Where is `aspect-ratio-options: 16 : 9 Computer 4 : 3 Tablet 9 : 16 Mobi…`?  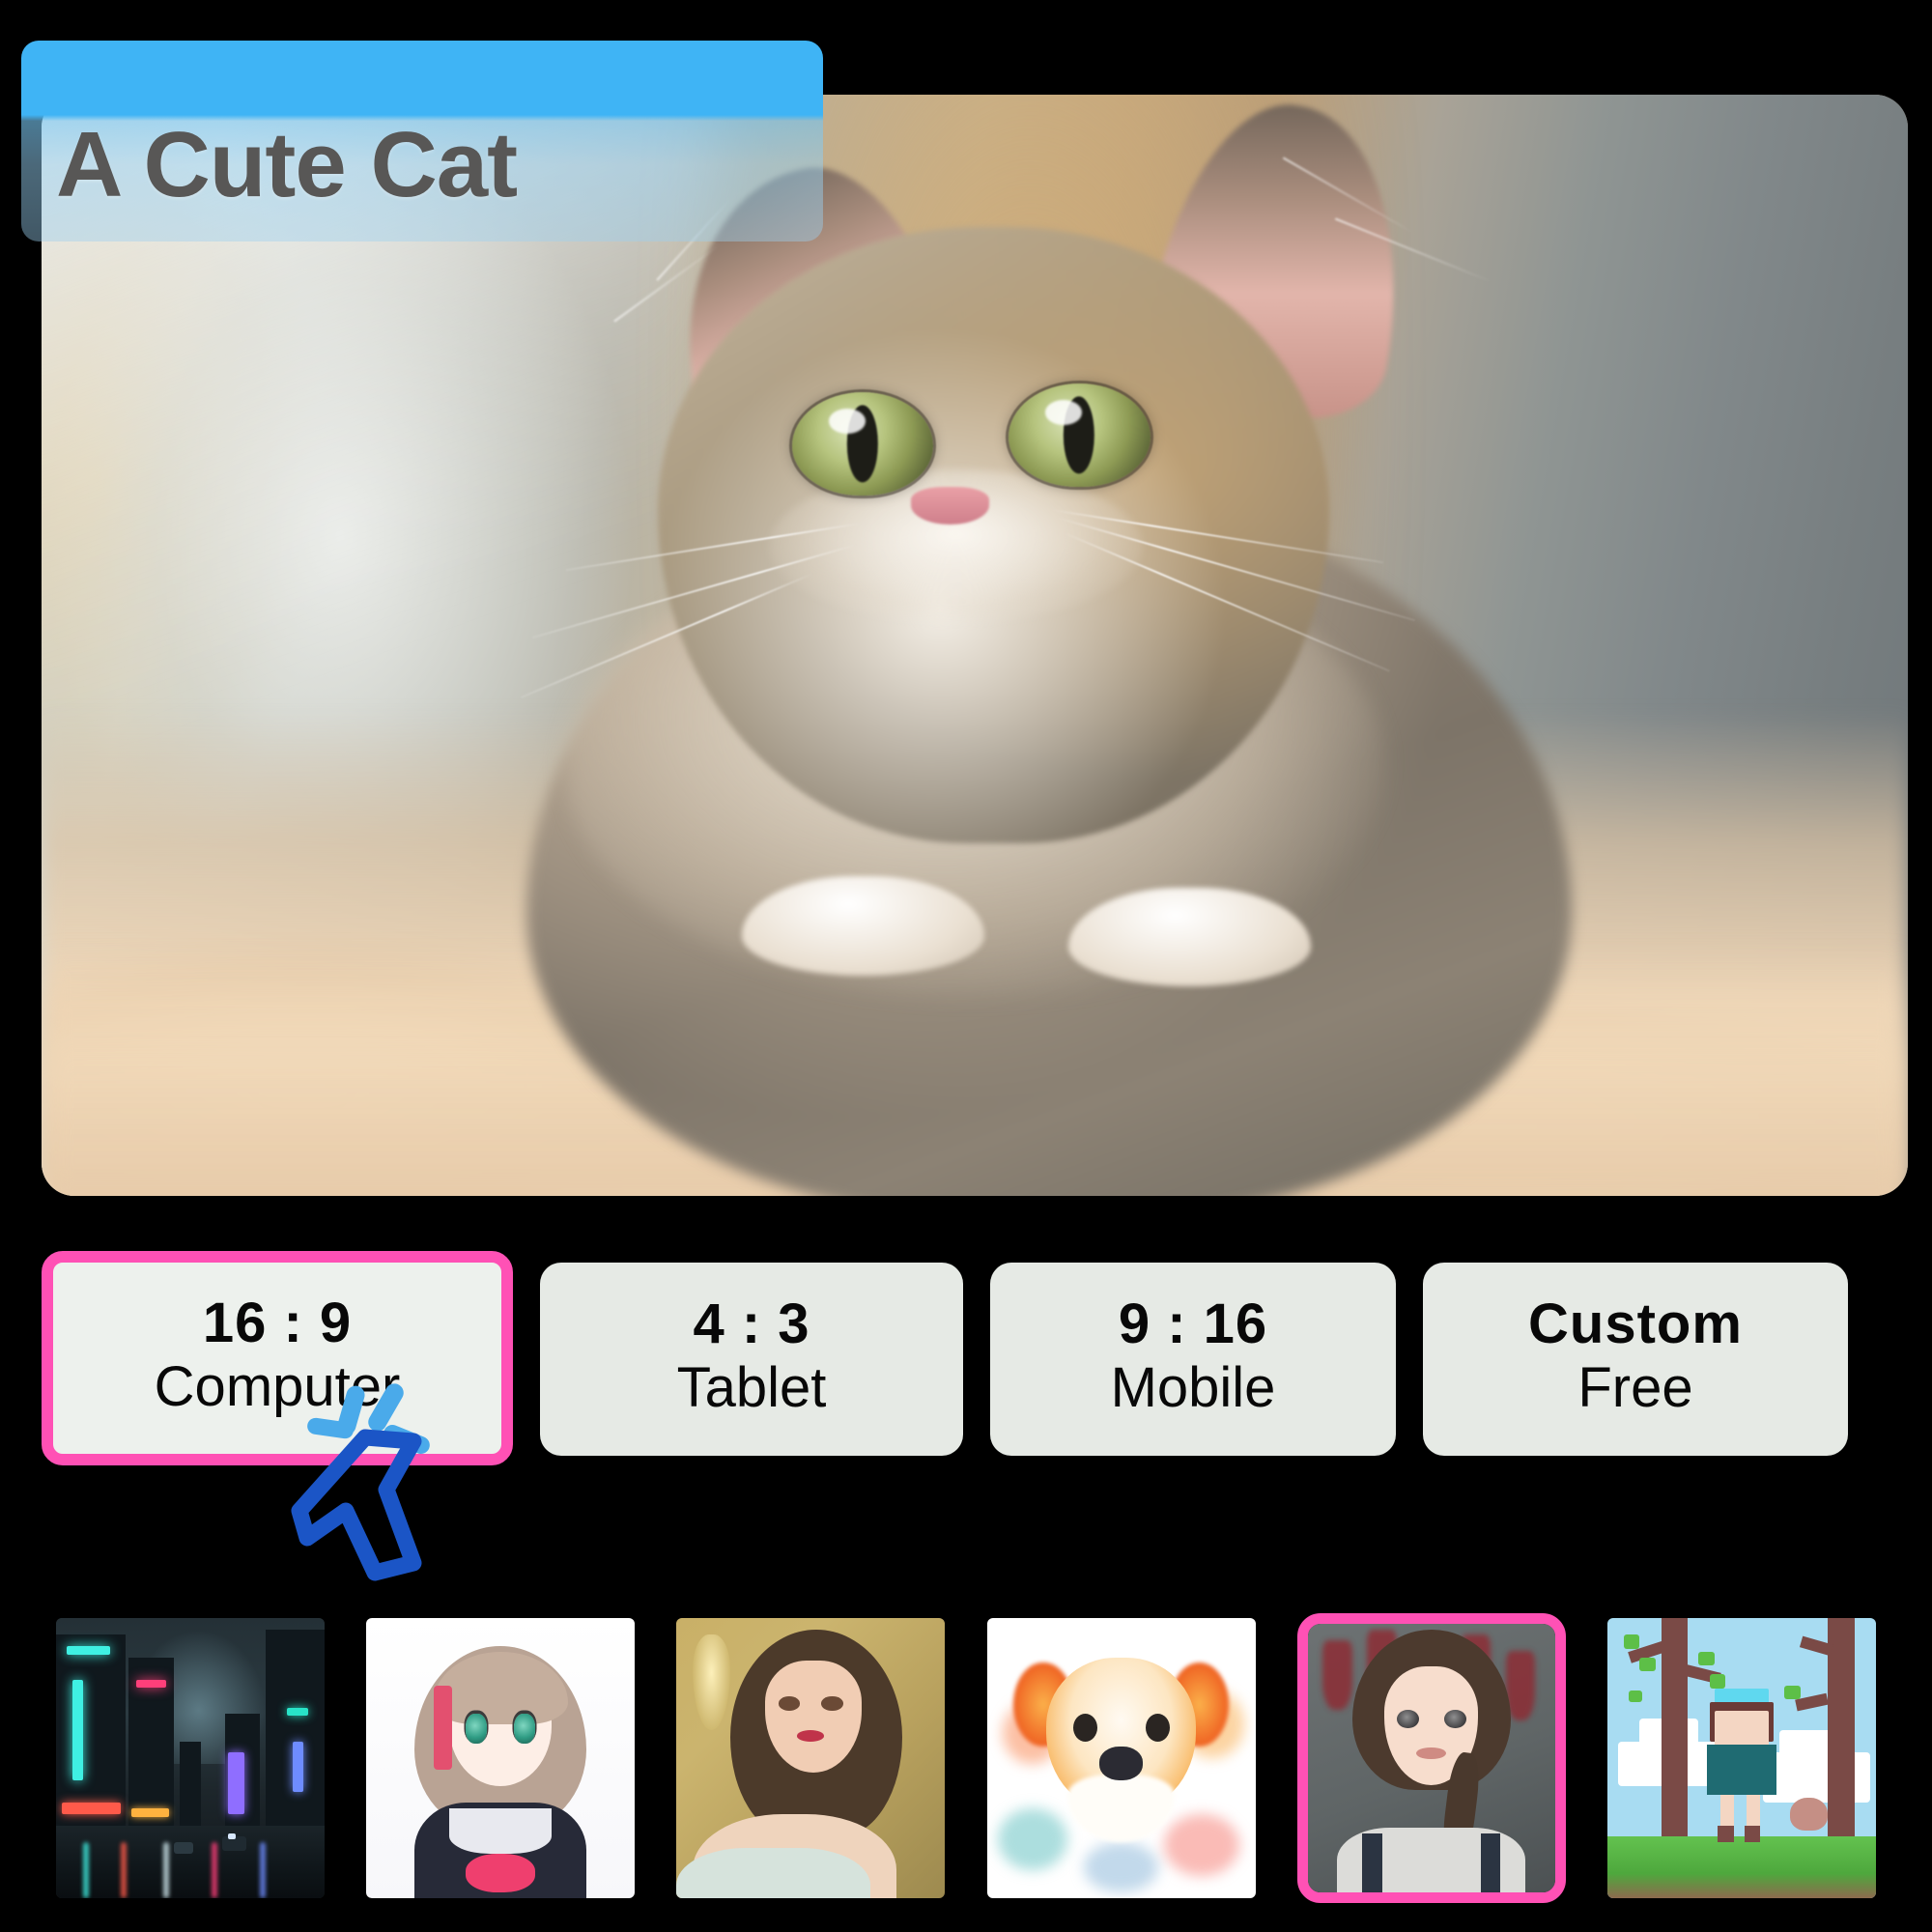
aspect-ratio-options: 16 : 9 Computer 4 : 3 Tablet 9 : 16 Mobi… is located at coordinates (975, 1367).